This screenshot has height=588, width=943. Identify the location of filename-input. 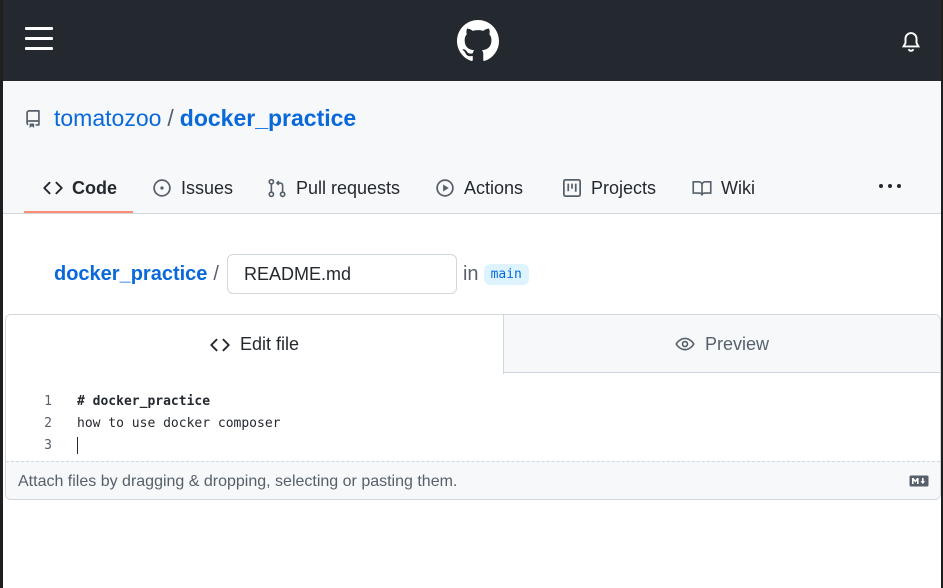
(341, 274).